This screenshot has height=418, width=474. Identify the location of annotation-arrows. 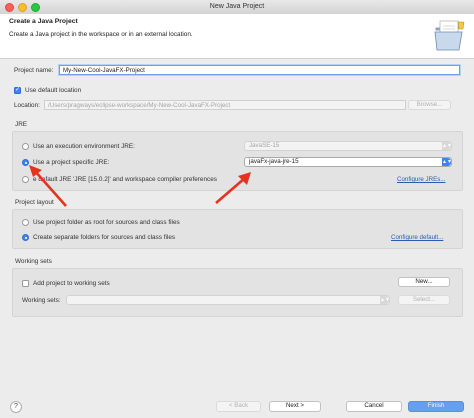
(140, 186).